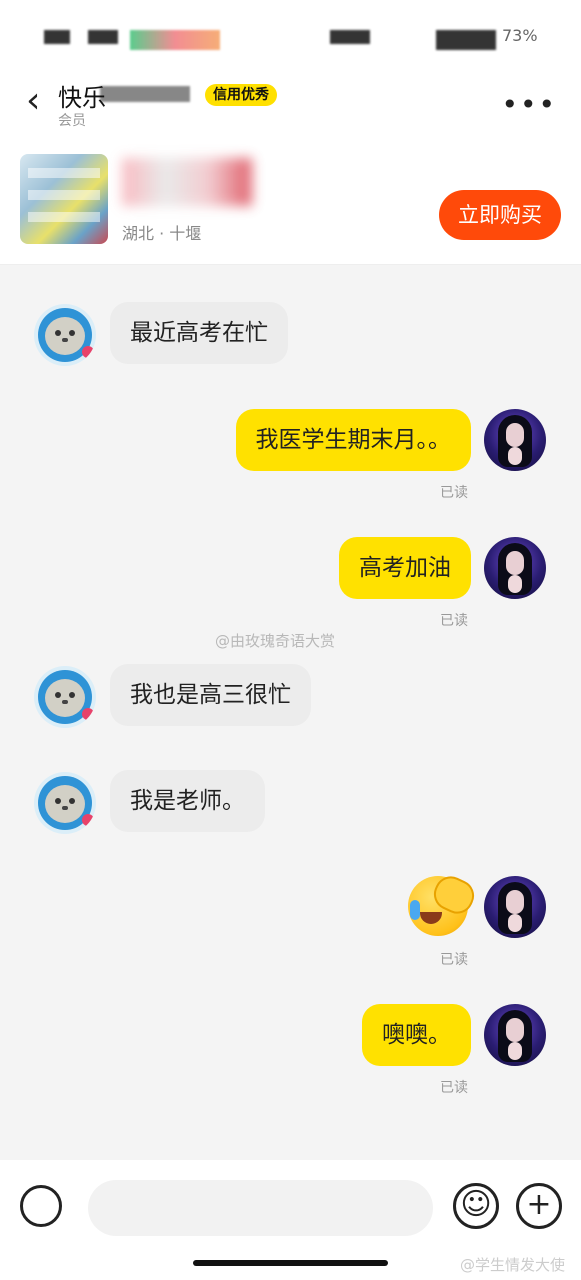 Image resolution: width=581 pixels, height=1280 pixels. What do you see at coordinates (529, 104) in the screenshot?
I see `more-options-button: •••` at bounding box center [529, 104].